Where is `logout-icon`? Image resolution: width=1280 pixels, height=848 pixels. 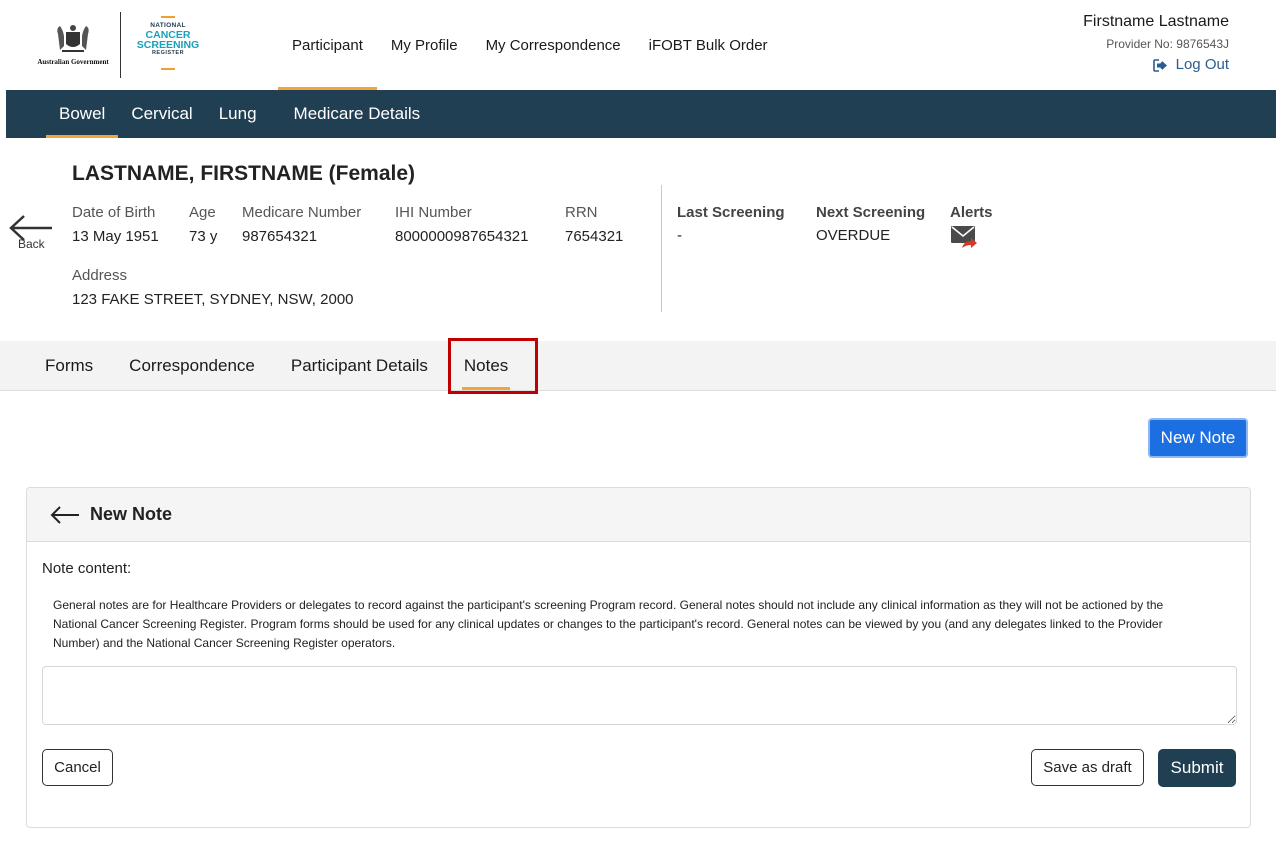 logout-icon is located at coordinates (1159, 65).